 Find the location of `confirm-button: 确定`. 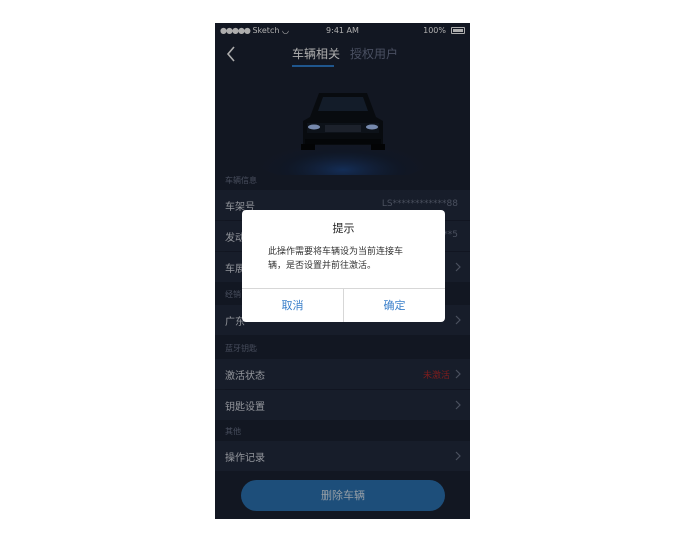

confirm-button: 确定 is located at coordinates (394, 305).